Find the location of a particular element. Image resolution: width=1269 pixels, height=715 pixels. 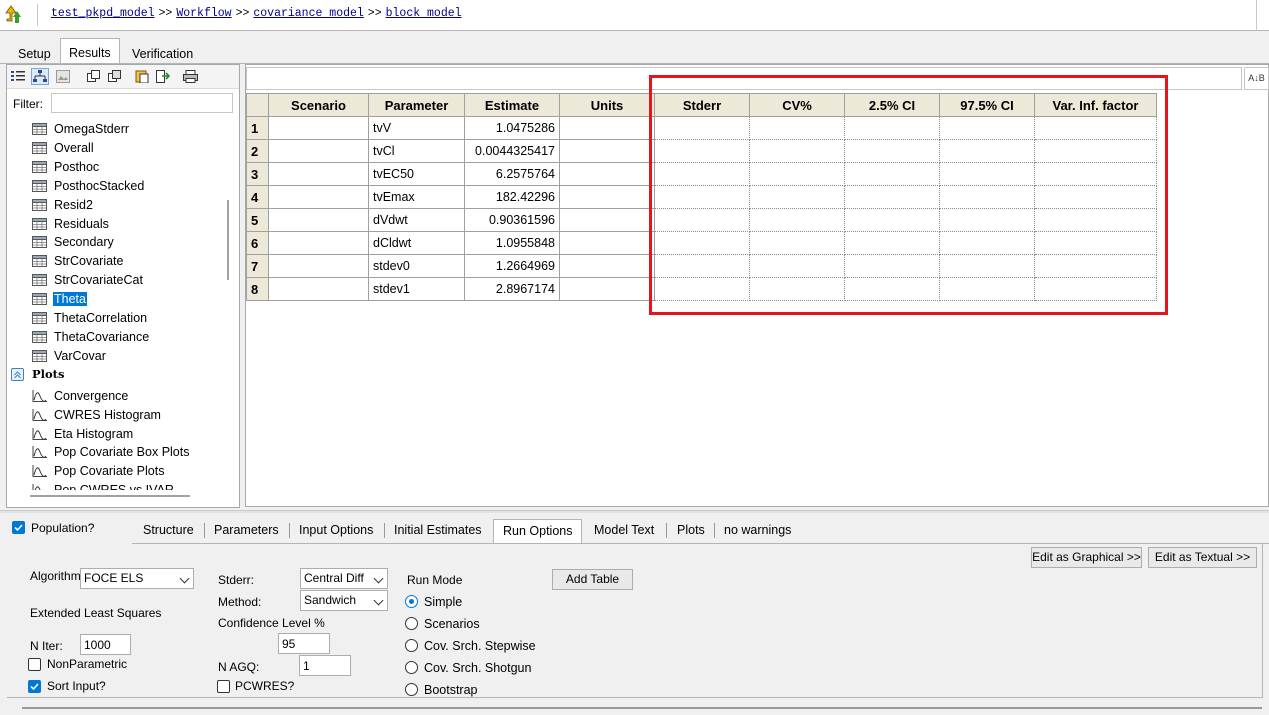

splitter is located at coordinates (634, 511).